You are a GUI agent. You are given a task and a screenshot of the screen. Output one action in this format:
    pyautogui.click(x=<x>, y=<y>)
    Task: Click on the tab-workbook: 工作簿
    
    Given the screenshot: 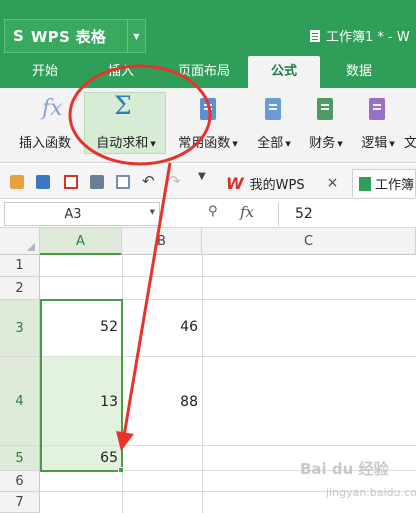 What is the action you would take?
    pyautogui.click(x=384, y=183)
    